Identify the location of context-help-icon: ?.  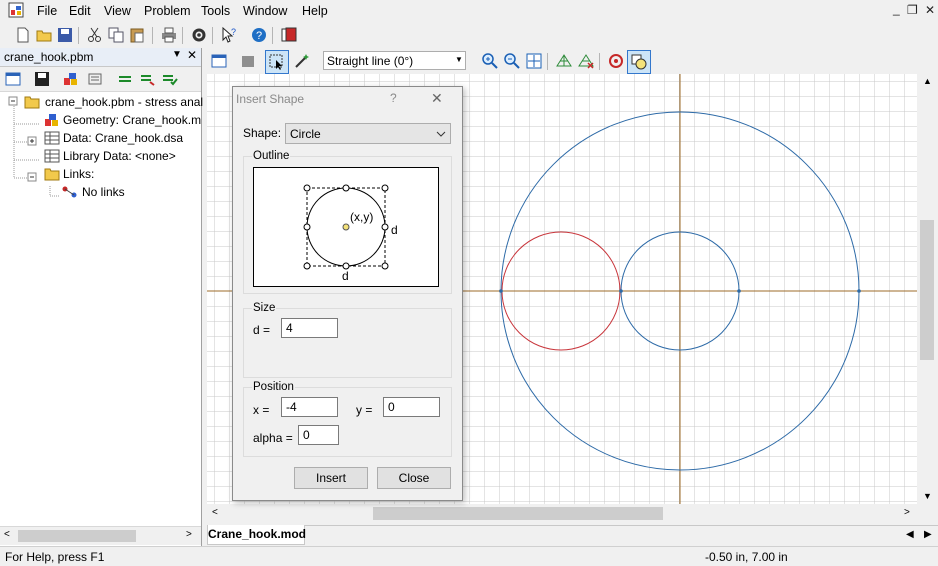
(229, 35).